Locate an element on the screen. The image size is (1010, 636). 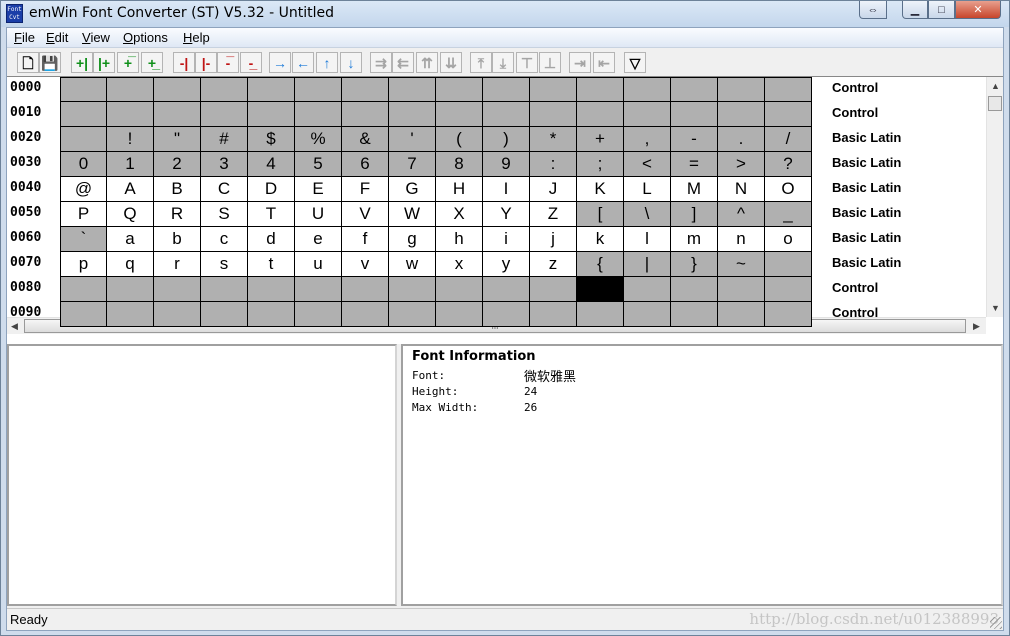
maximize-button: □ is located at coordinates (941, 10).